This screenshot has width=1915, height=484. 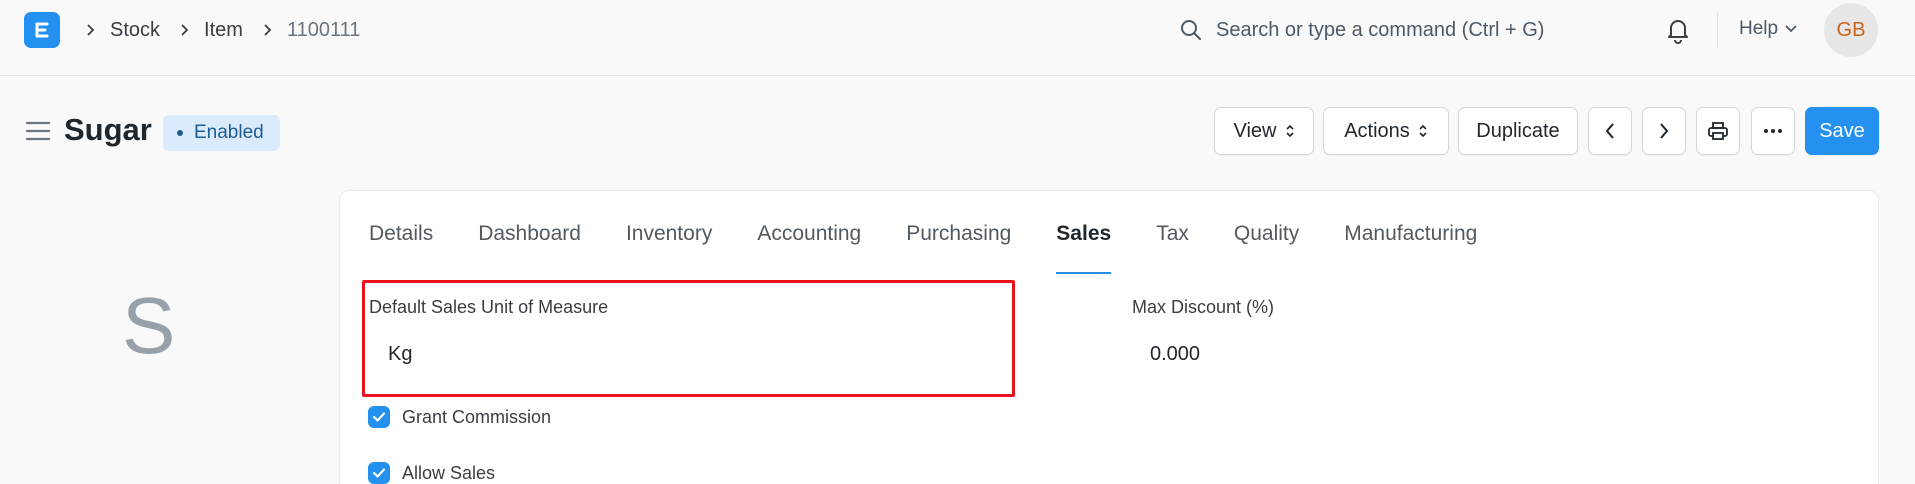 What do you see at coordinates (1717, 30) in the screenshot?
I see `nav-divider` at bounding box center [1717, 30].